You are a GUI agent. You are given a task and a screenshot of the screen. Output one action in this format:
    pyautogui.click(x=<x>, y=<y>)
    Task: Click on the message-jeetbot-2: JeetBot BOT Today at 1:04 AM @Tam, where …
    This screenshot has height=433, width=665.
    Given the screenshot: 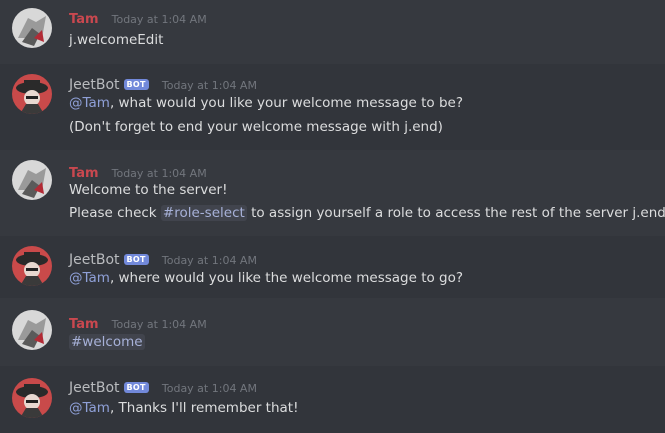 What is the action you would take?
    pyautogui.click(x=332, y=267)
    